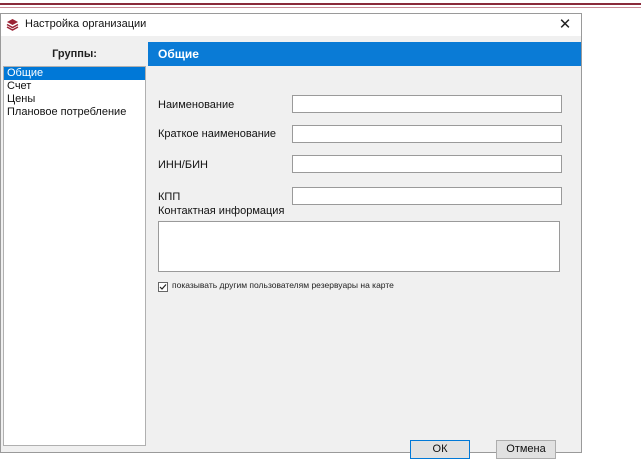 The width and height of the screenshot is (641, 459). I want to click on window-title: Настройка организации, so click(86, 24).